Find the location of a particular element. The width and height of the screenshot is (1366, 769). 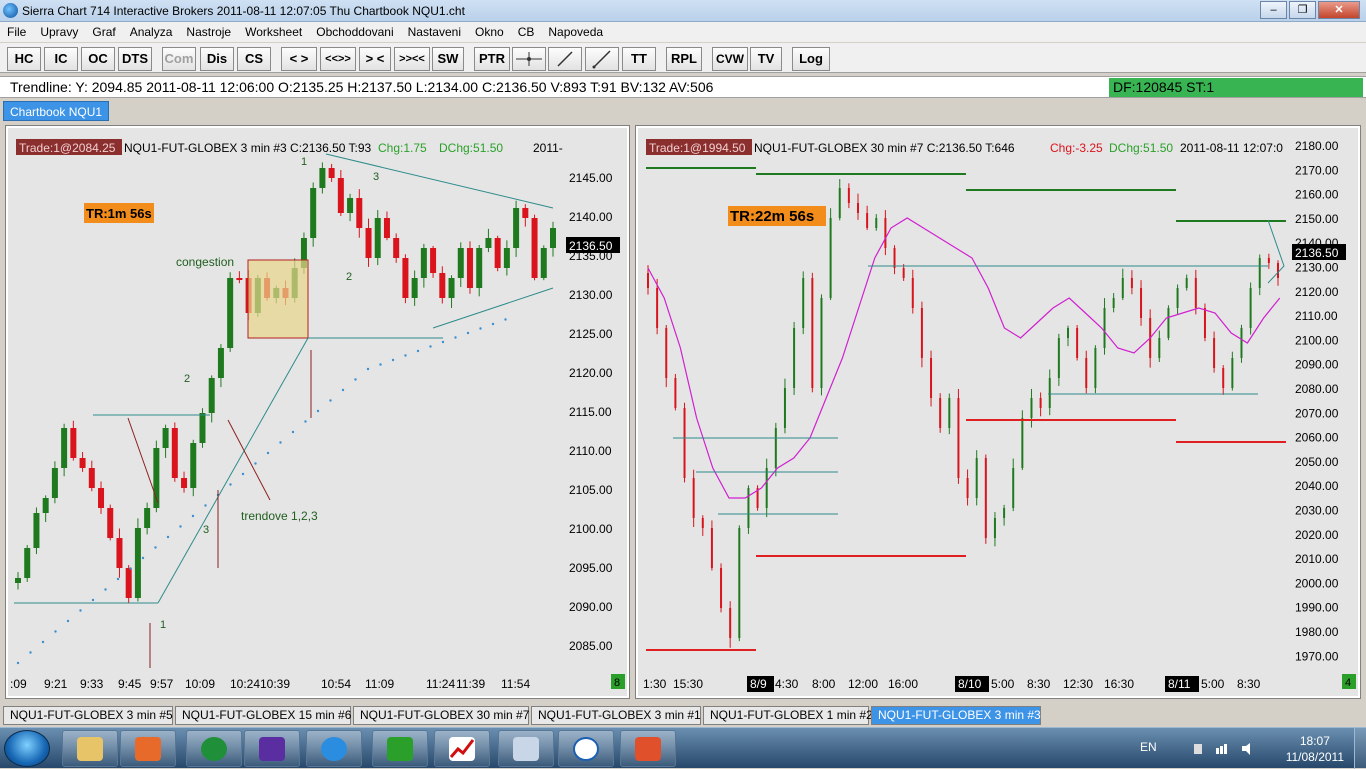

taskbar-green-app is located at coordinates (400, 748).